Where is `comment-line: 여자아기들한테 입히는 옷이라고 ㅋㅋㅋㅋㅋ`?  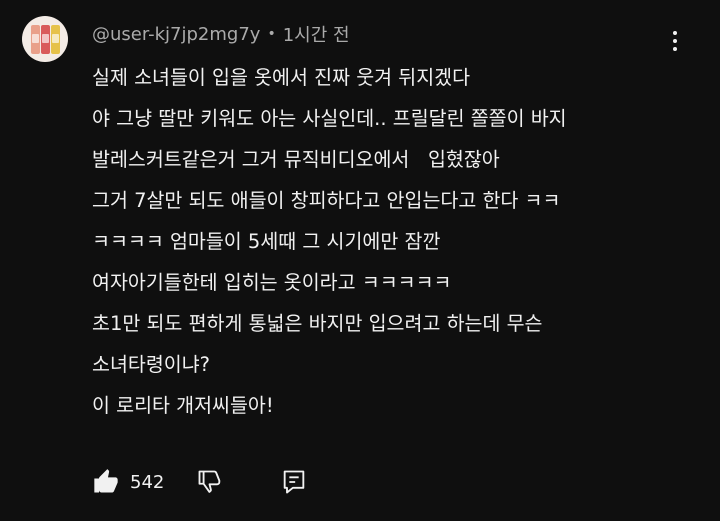
comment-line: 여자아기들한테 입히는 옷이라고 ㅋㅋㅋㅋㅋ is located at coordinates (272, 282).